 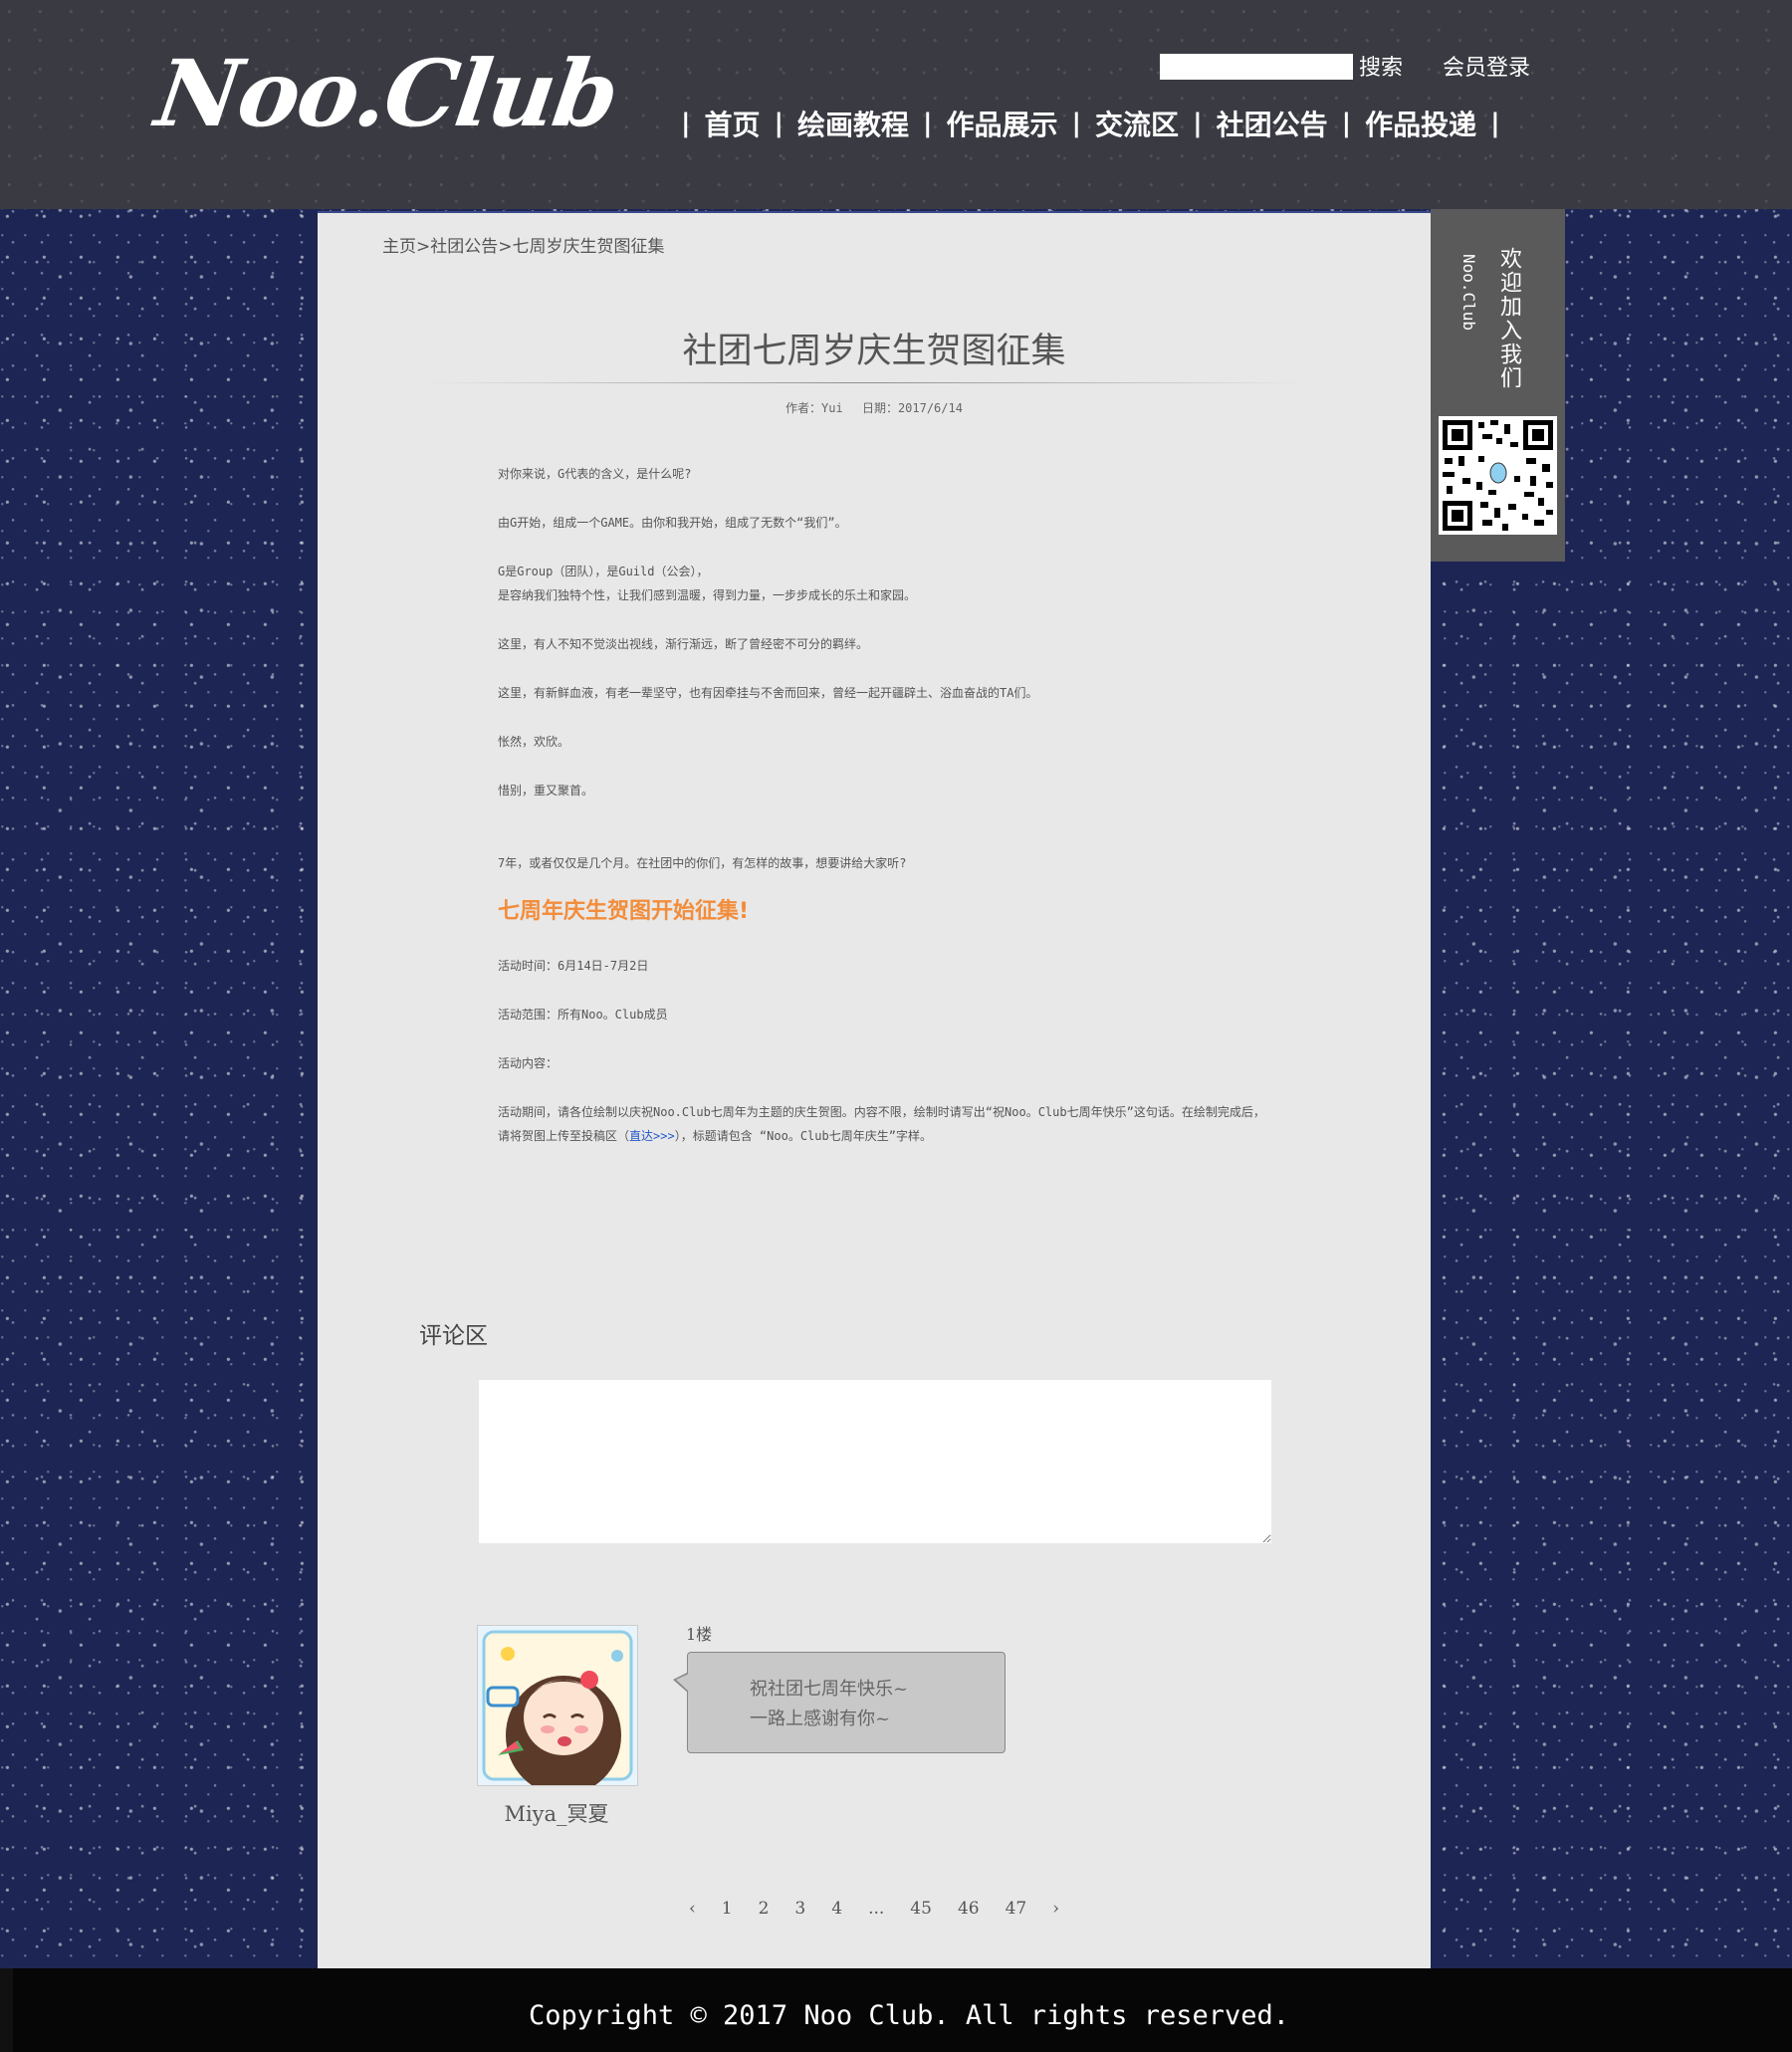 I want to click on breadcrumb-current: 七周岁庆生贺图征集, so click(x=589, y=247).